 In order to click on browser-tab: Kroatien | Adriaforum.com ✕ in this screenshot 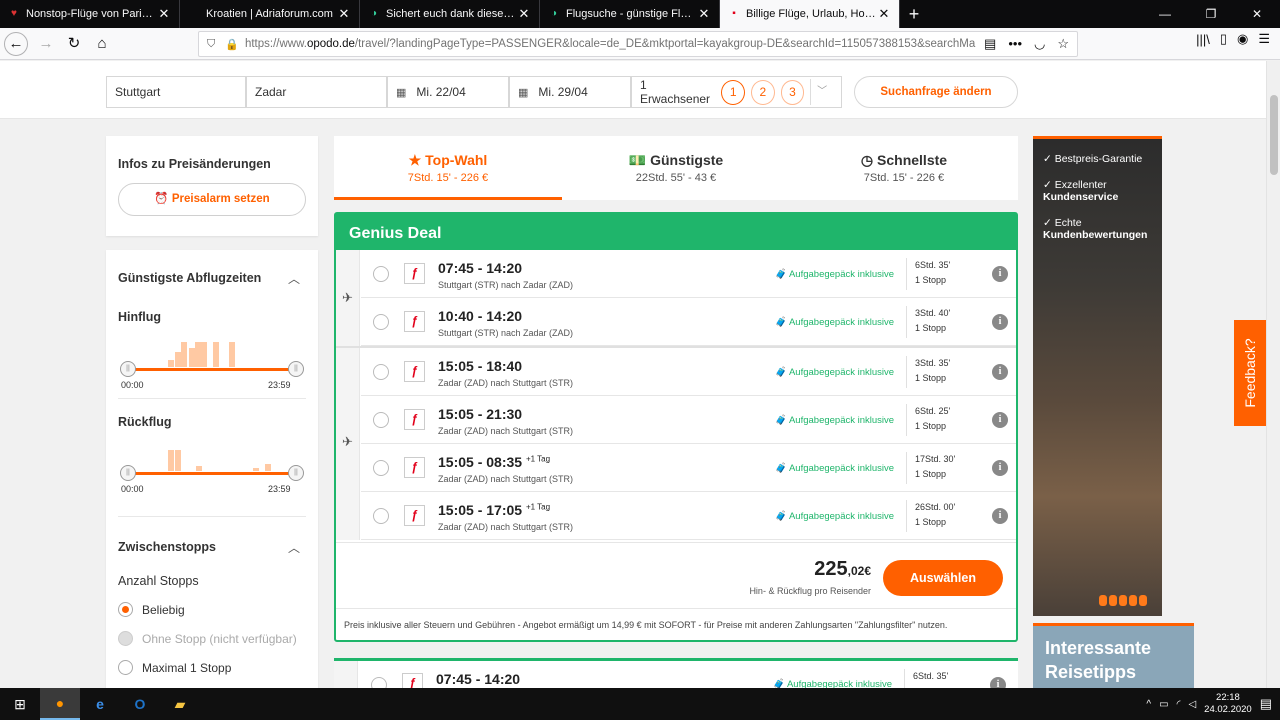, I will do `click(270, 14)`.